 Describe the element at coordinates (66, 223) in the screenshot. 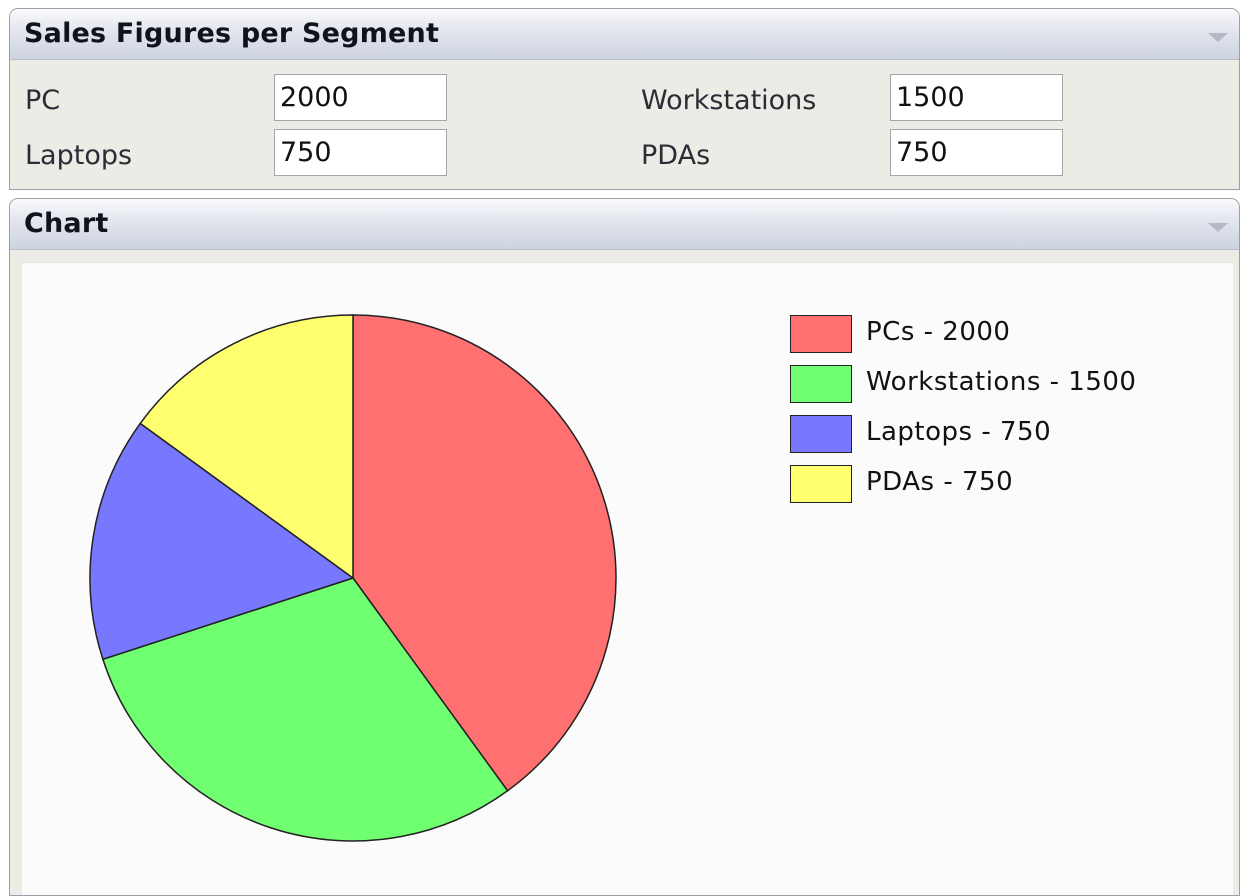

I see `chart-panel-title: Chart` at that location.